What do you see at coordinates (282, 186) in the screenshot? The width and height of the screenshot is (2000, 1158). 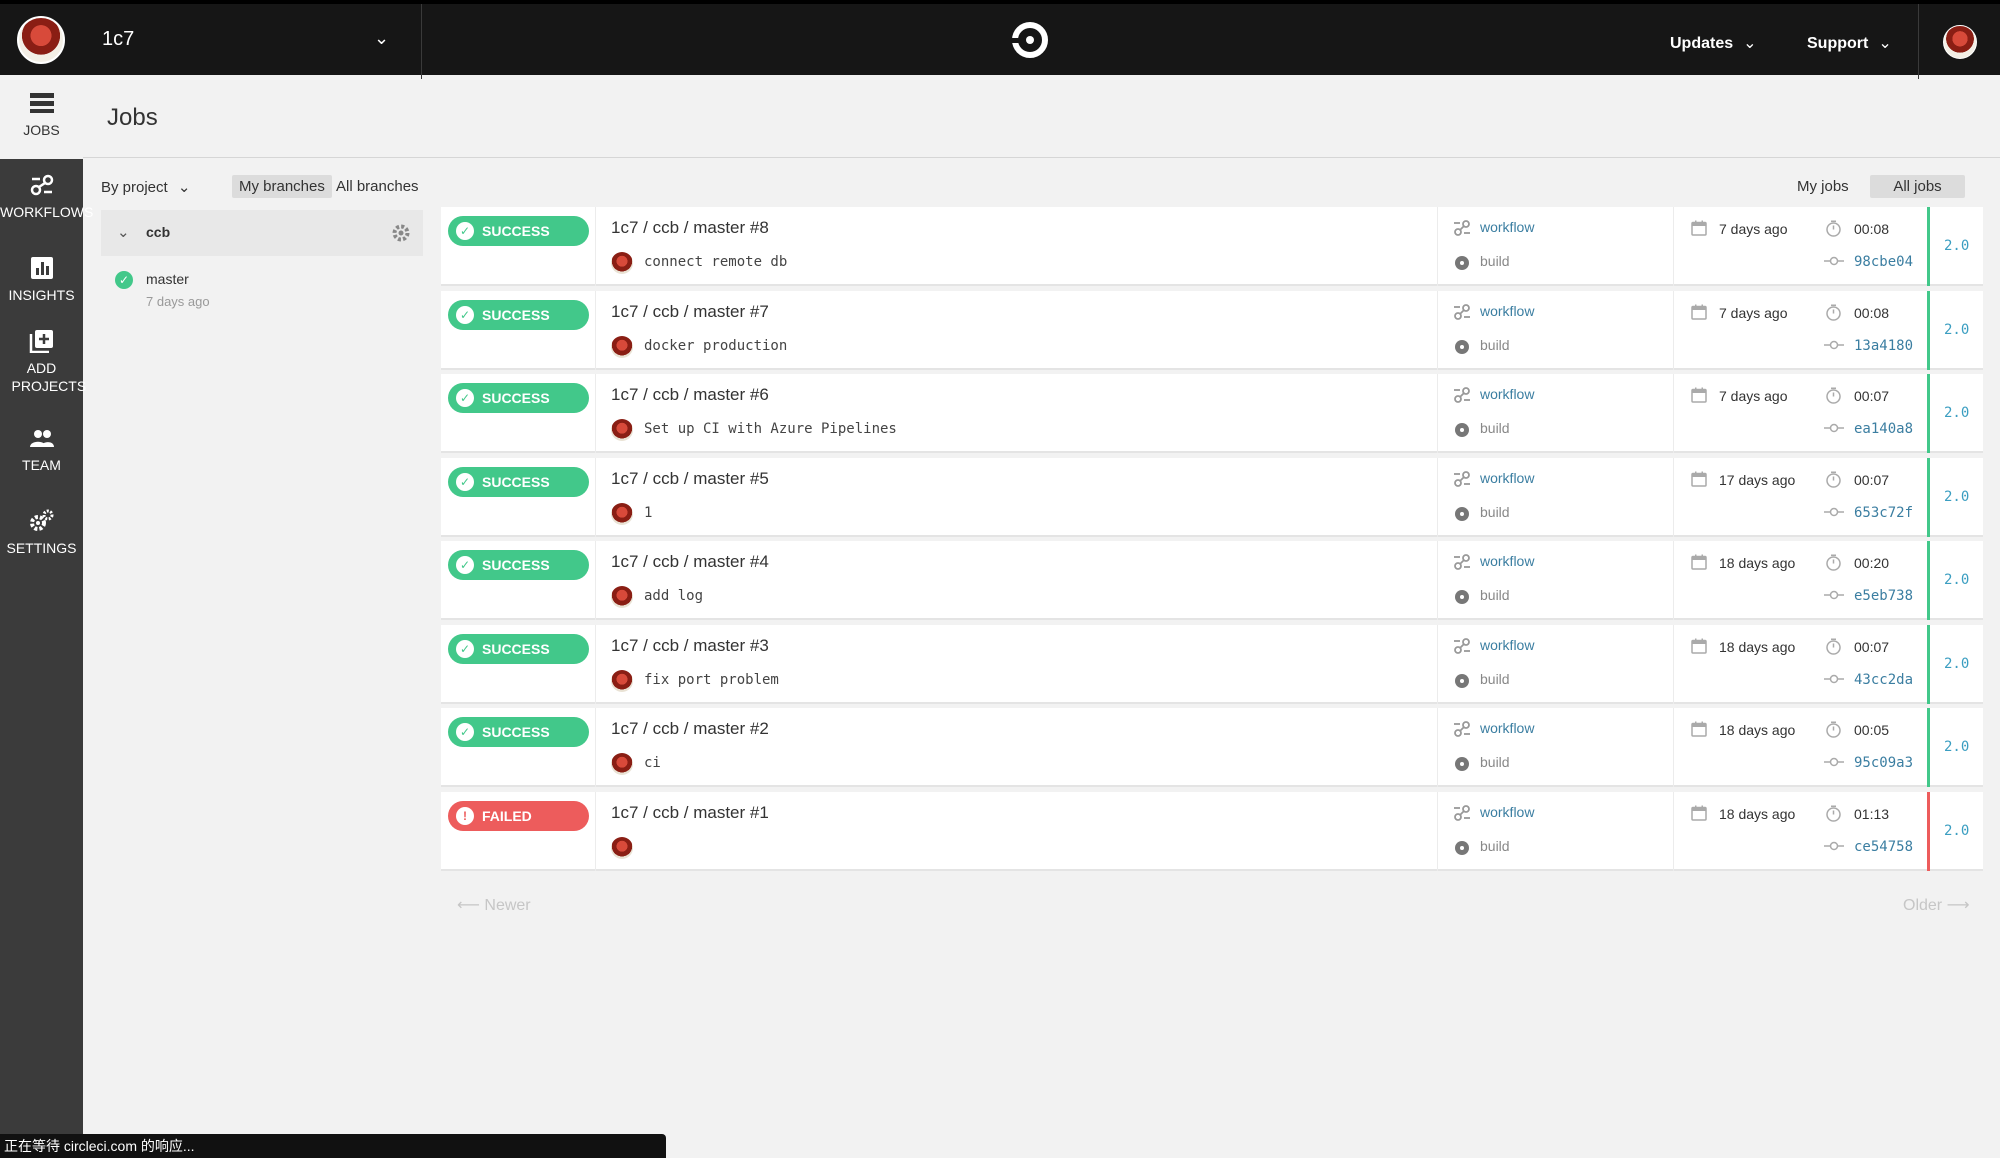 I see `my-branches-toggle: My branches` at bounding box center [282, 186].